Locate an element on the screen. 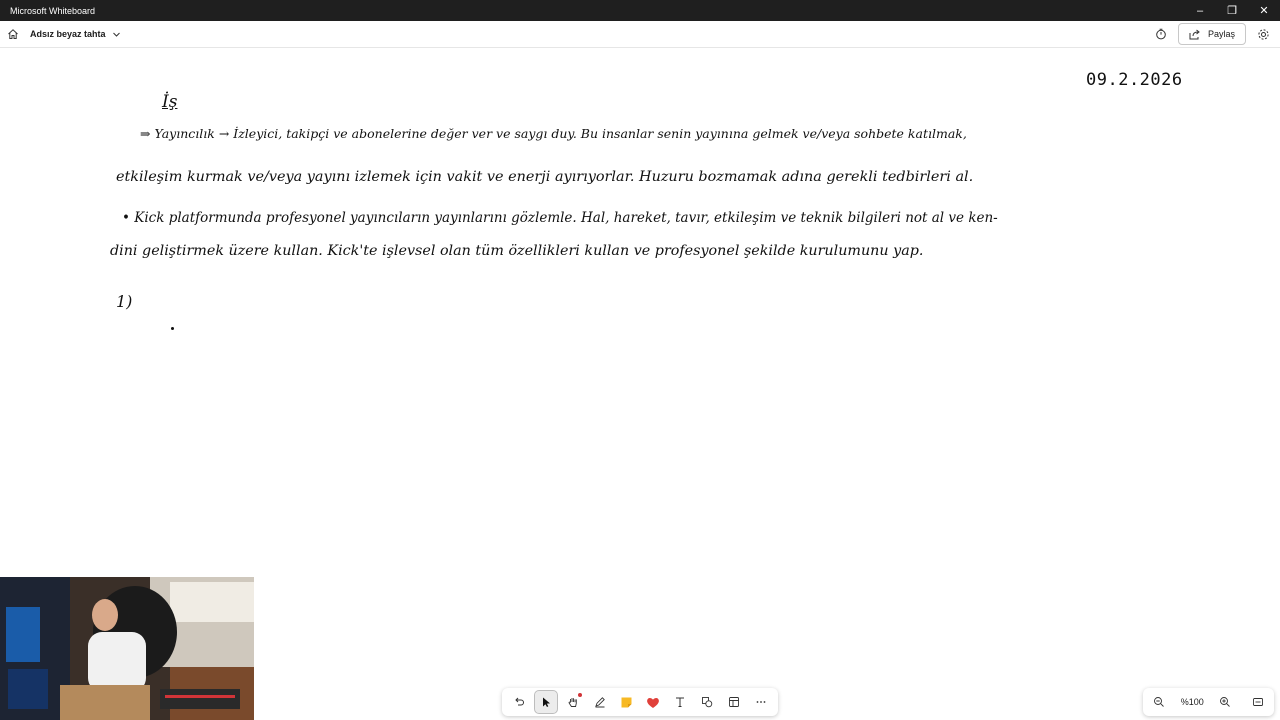 The height and width of the screenshot is (720, 1280). webcam-overlay is located at coordinates (127, 648).